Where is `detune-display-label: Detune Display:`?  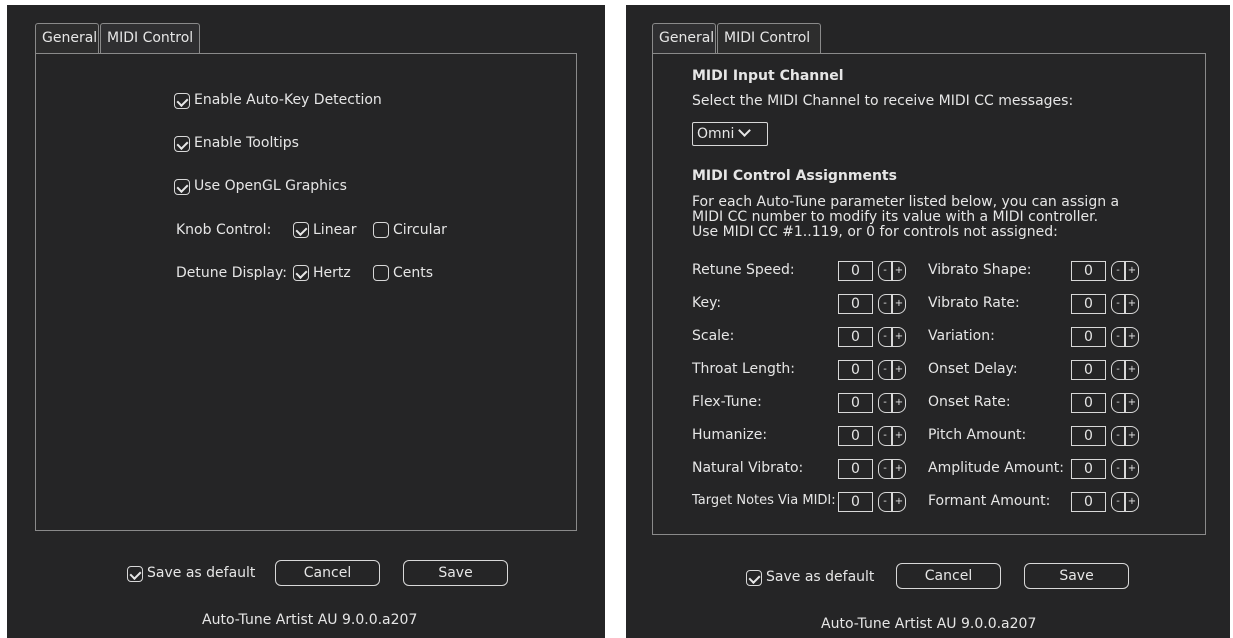
detune-display-label: Detune Display: is located at coordinates (231, 273).